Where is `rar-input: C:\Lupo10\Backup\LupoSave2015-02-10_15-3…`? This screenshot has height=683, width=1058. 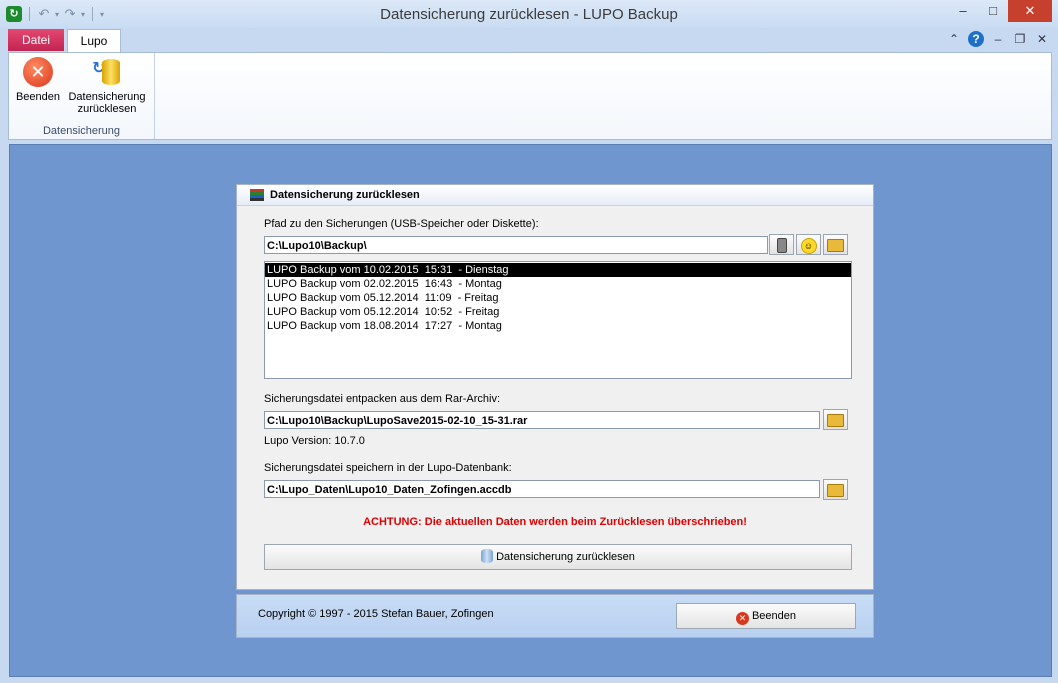 rar-input: C:\Lupo10\Backup\LupoSave2015-02-10_15-3… is located at coordinates (542, 420).